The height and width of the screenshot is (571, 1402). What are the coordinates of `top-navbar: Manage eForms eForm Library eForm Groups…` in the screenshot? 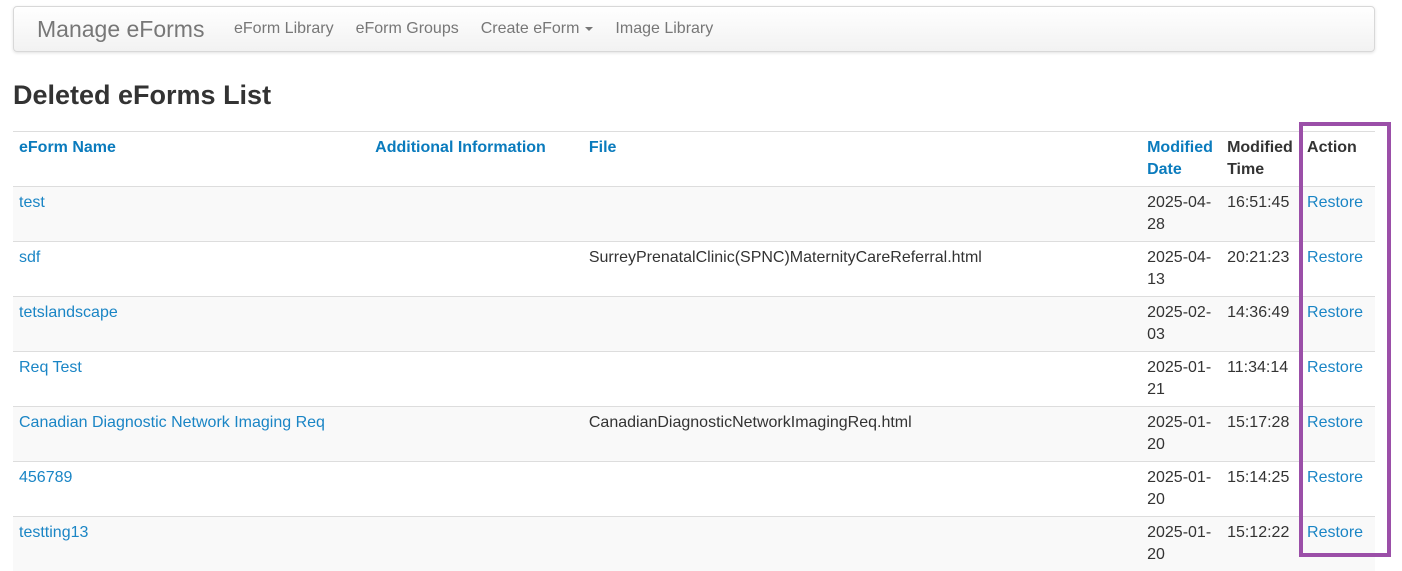 It's located at (694, 29).